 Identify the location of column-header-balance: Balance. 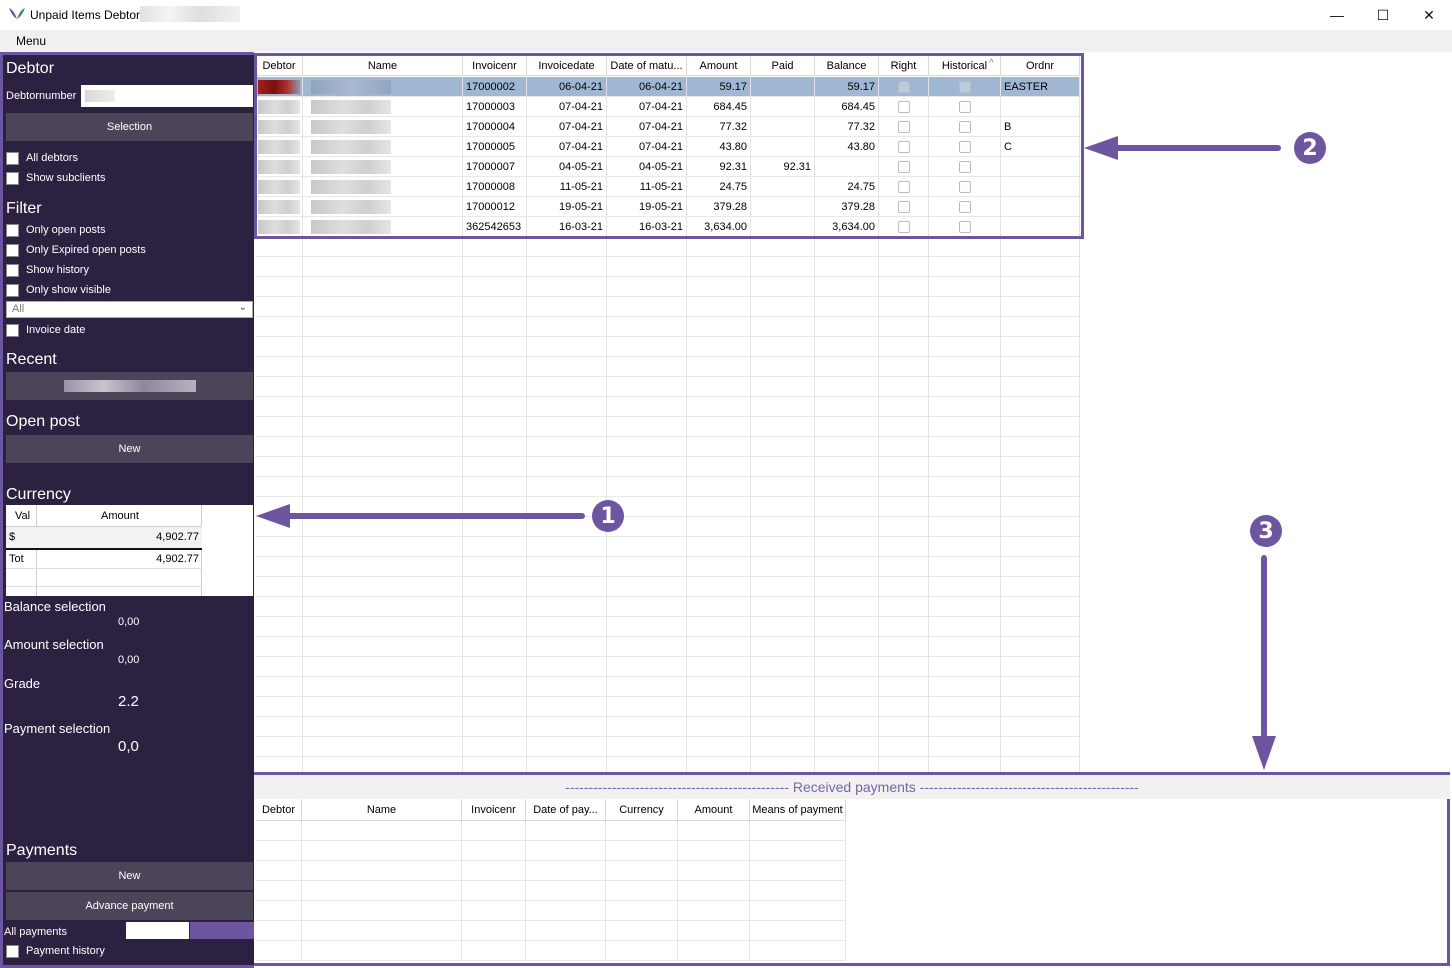
(847, 66).